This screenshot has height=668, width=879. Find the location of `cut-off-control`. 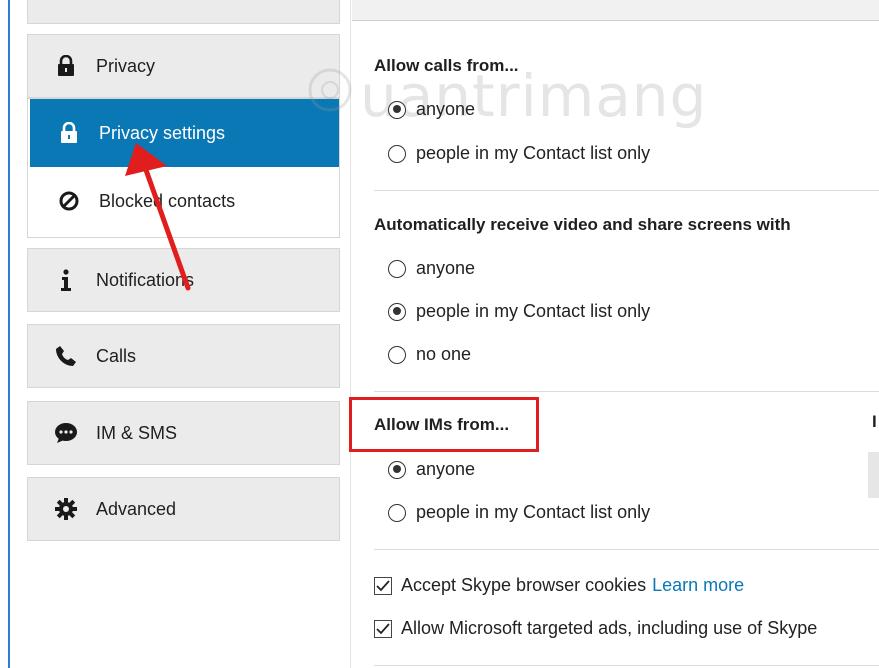

cut-off-control is located at coordinates (873, 475).